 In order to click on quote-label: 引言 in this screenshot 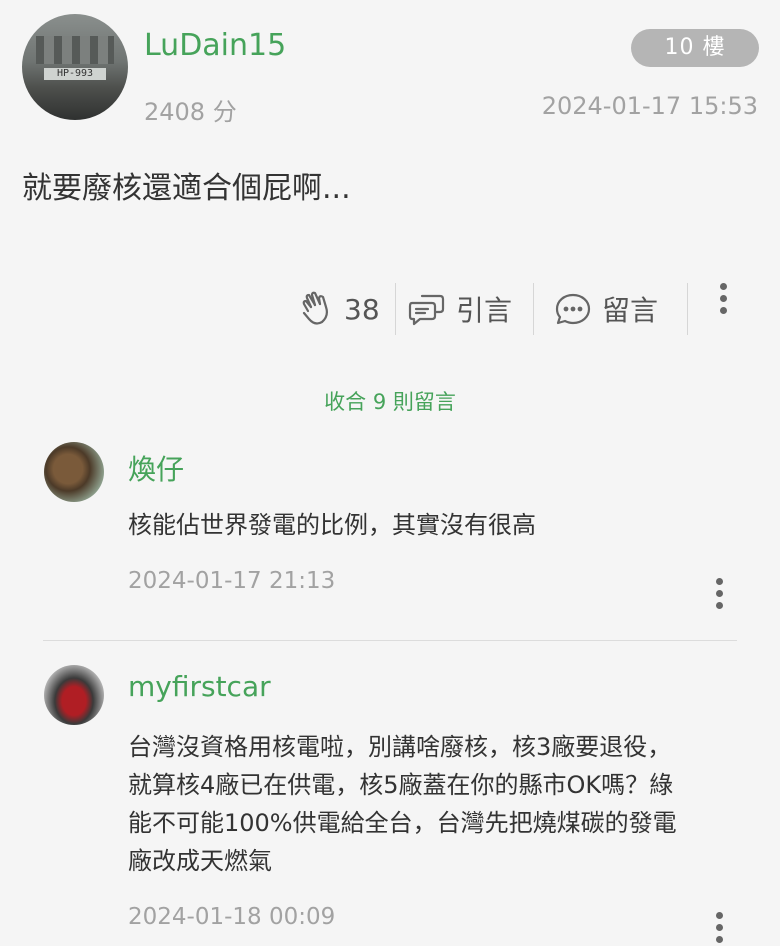, I will do `click(484, 310)`.